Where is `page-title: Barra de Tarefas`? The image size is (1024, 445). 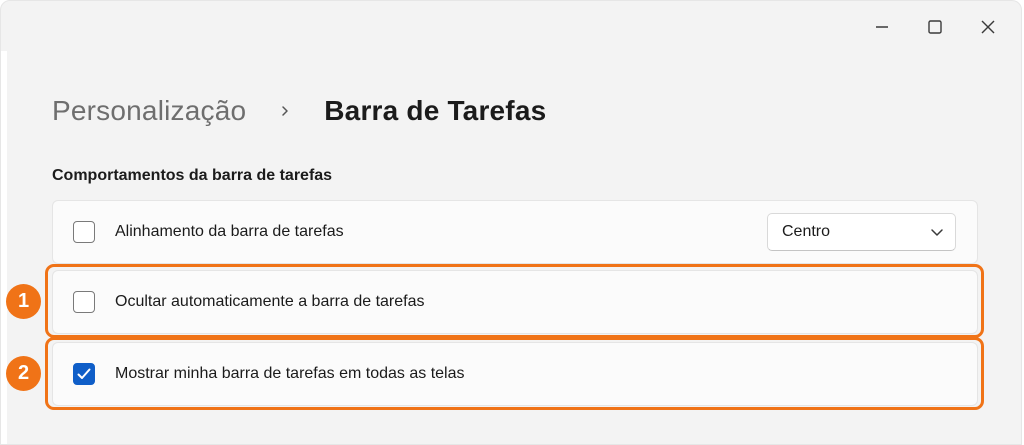 page-title: Barra de Tarefas is located at coordinates (435, 110).